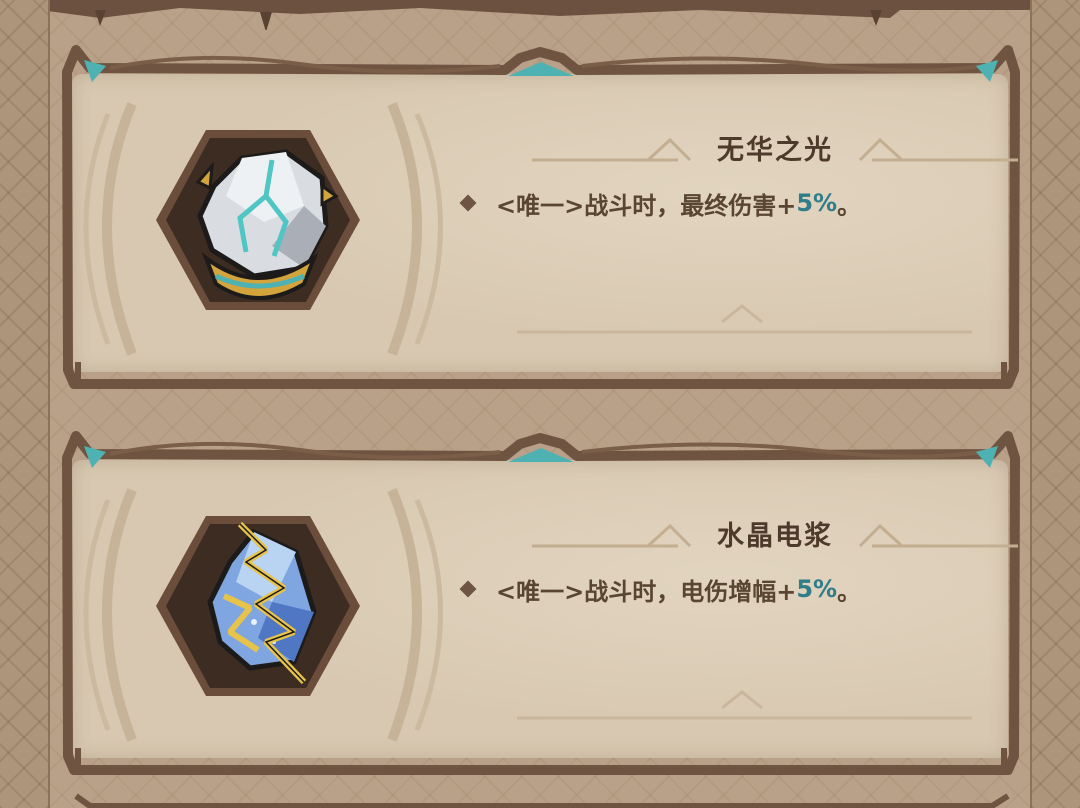 The image size is (1080, 808). What do you see at coordinates (775, 150) in the screenshot?
I see `relic-title: 无华之光` at bounding box center [775, 150].